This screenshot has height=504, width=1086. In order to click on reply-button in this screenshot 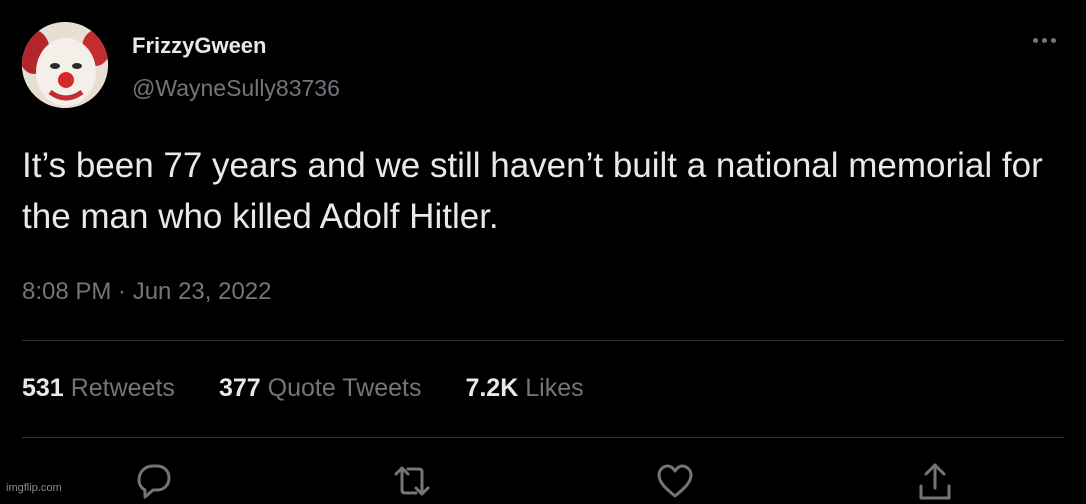, I will do `click(153, 482)`.